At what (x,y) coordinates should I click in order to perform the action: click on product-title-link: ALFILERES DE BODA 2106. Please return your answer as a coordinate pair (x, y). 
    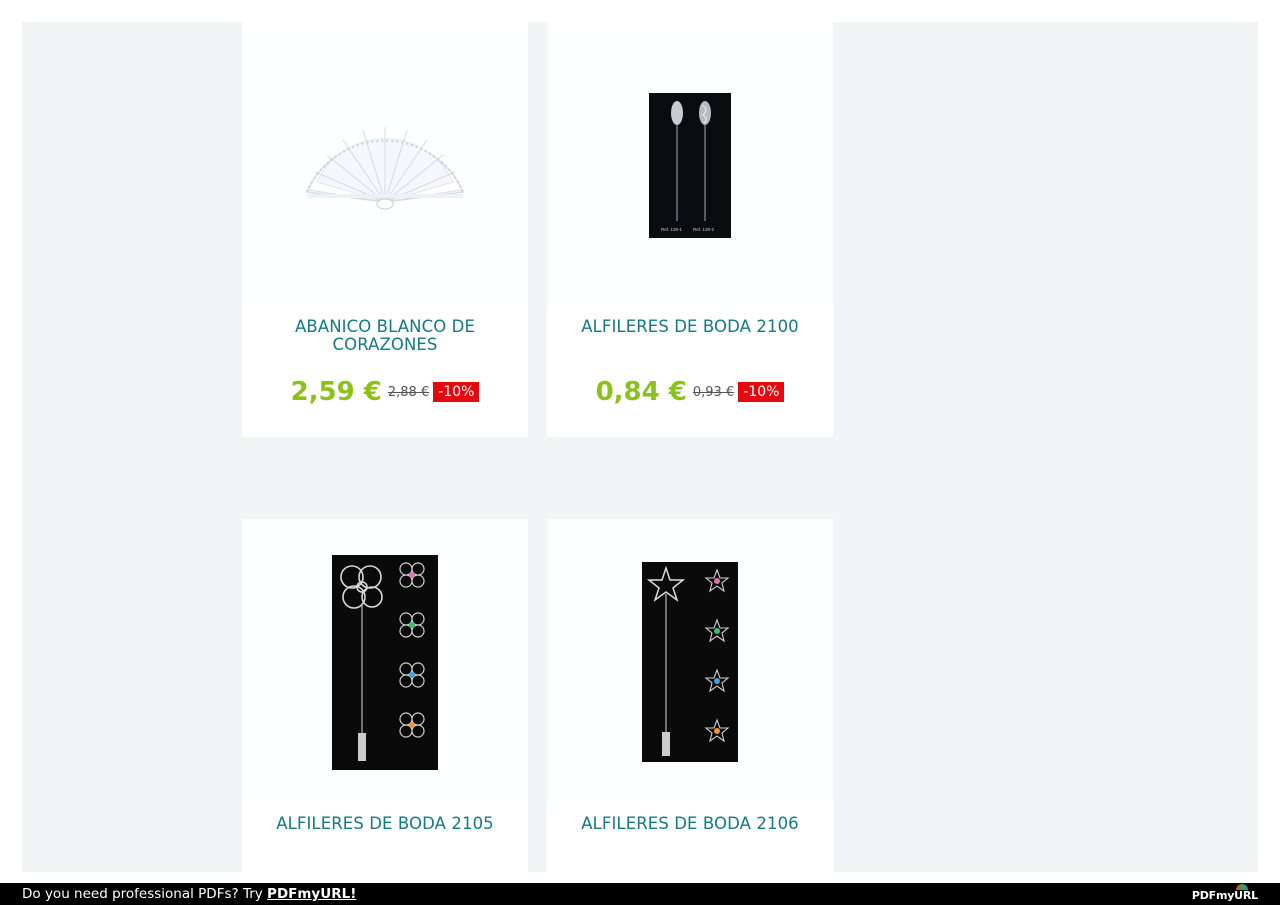
    Looking at the image, I should click on (690, 824).